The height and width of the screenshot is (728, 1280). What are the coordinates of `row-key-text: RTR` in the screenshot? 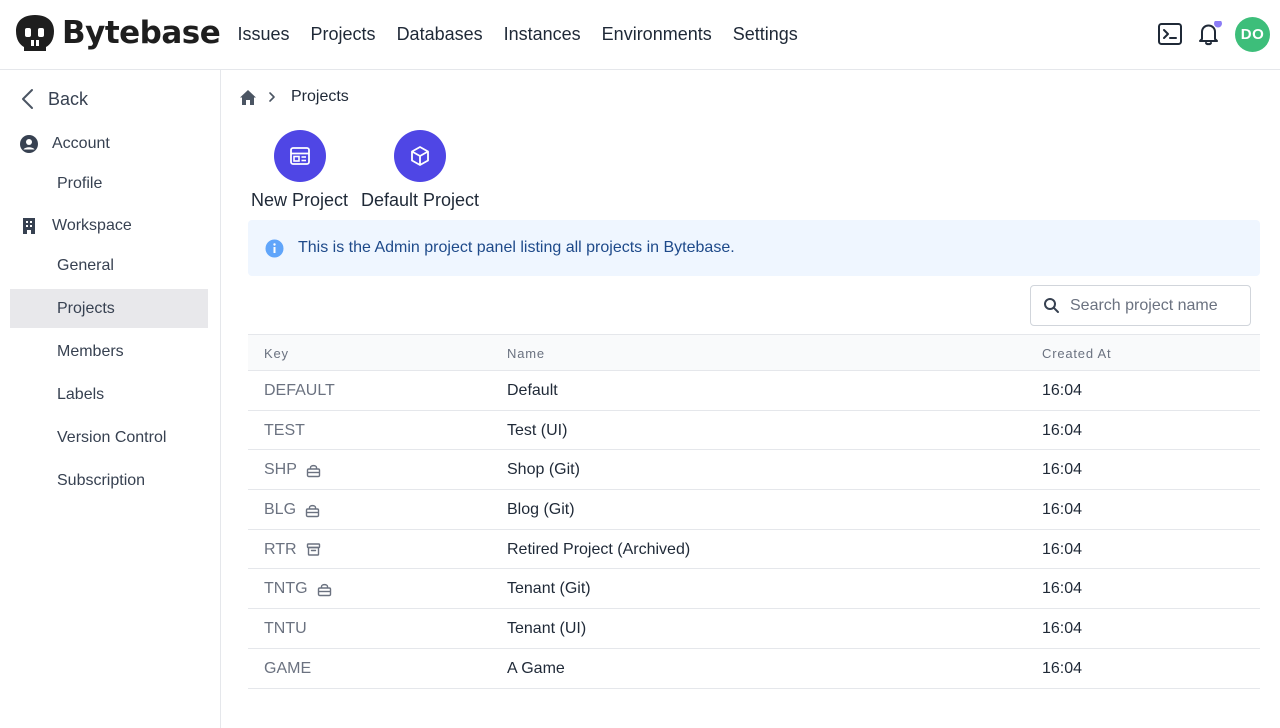 It's located at (280, 549).